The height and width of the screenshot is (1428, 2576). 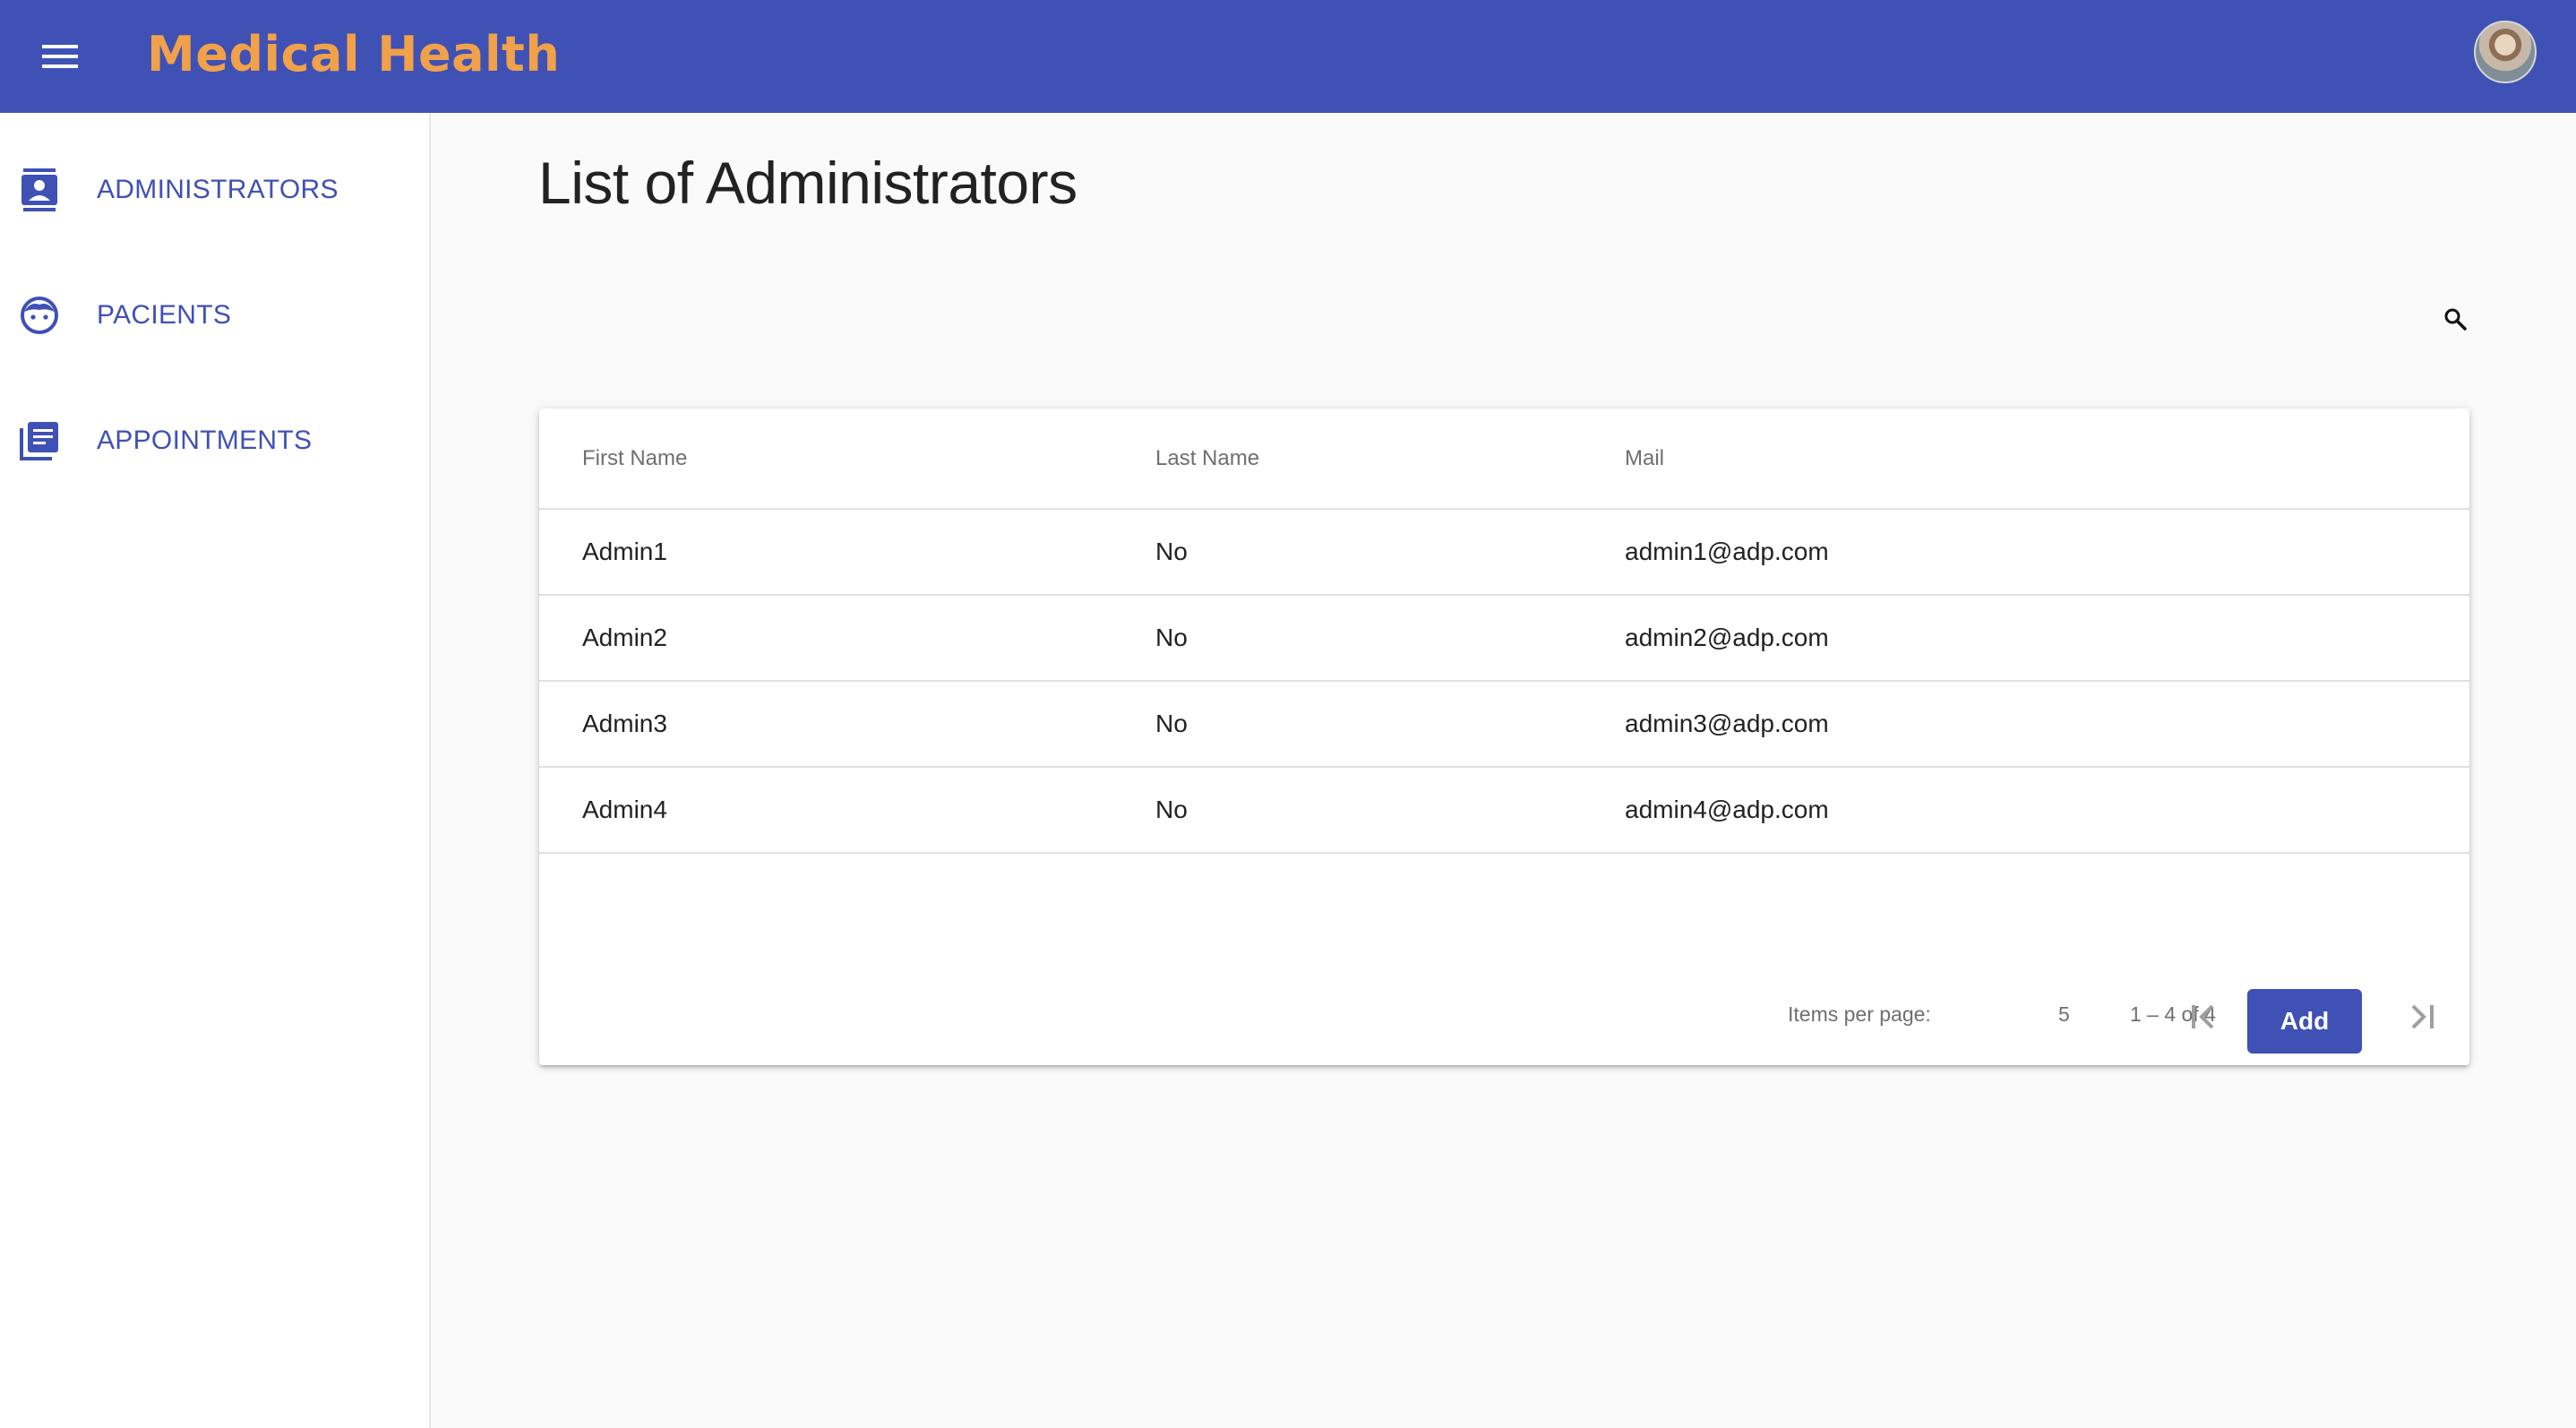 What do you see at coordinates (1859, 1014) in the screenshot?
I see `items-per-page-label: Items per page:` at bounding box center [1859, 1014].